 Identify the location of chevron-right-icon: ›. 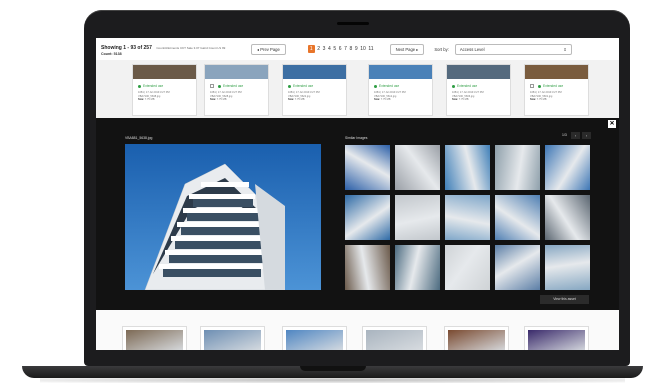
(586, 135).